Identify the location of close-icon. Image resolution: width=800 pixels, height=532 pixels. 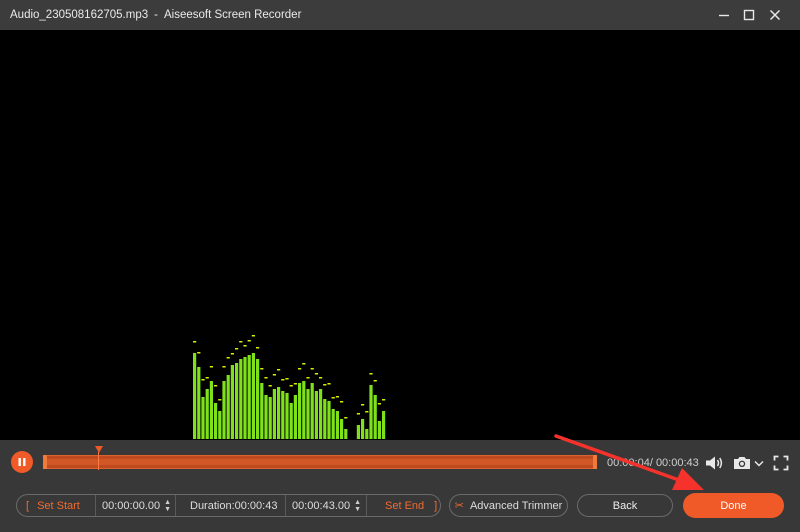
(775, 15).